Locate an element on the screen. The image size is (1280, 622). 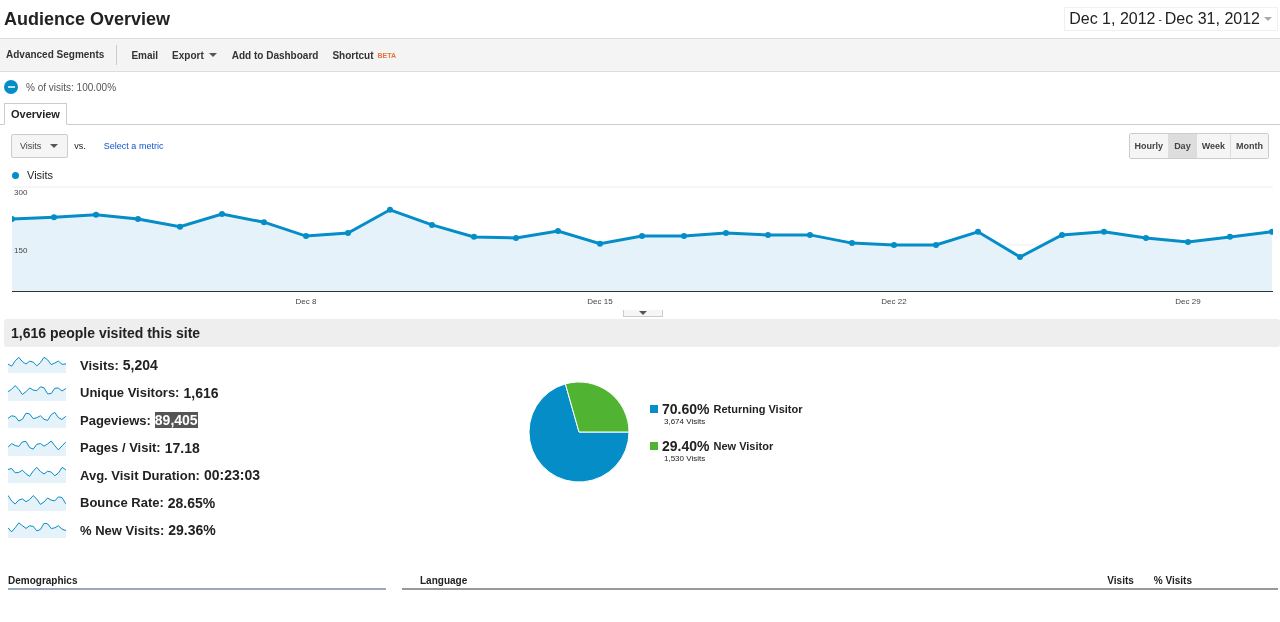
metric-value: 28.65% is located at coordinates (191, 502).